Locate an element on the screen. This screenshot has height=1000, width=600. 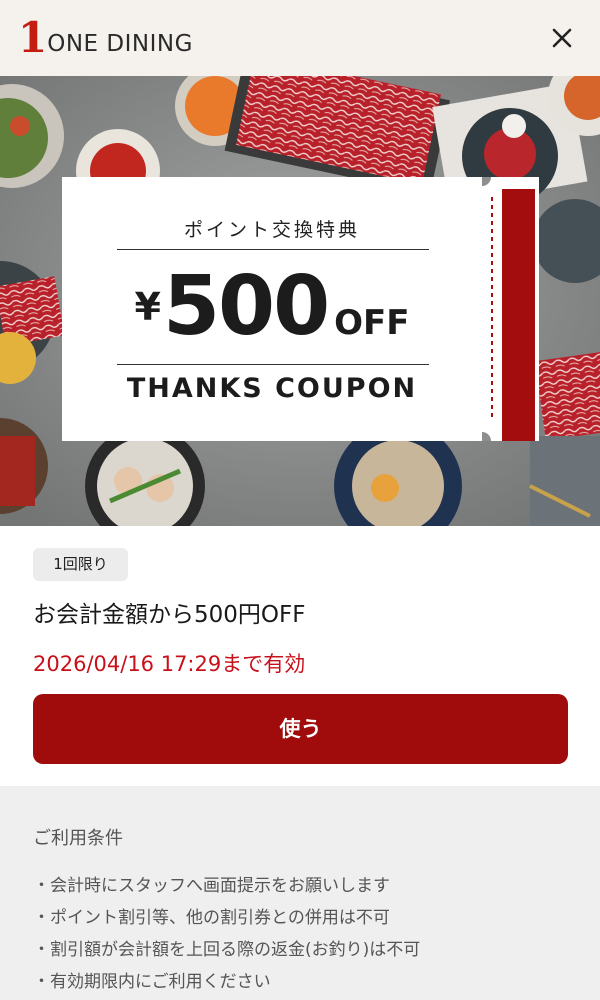
terms-item: 会計時にスタッフへ画面提示をお願いします is located at coordinates (226, 886).